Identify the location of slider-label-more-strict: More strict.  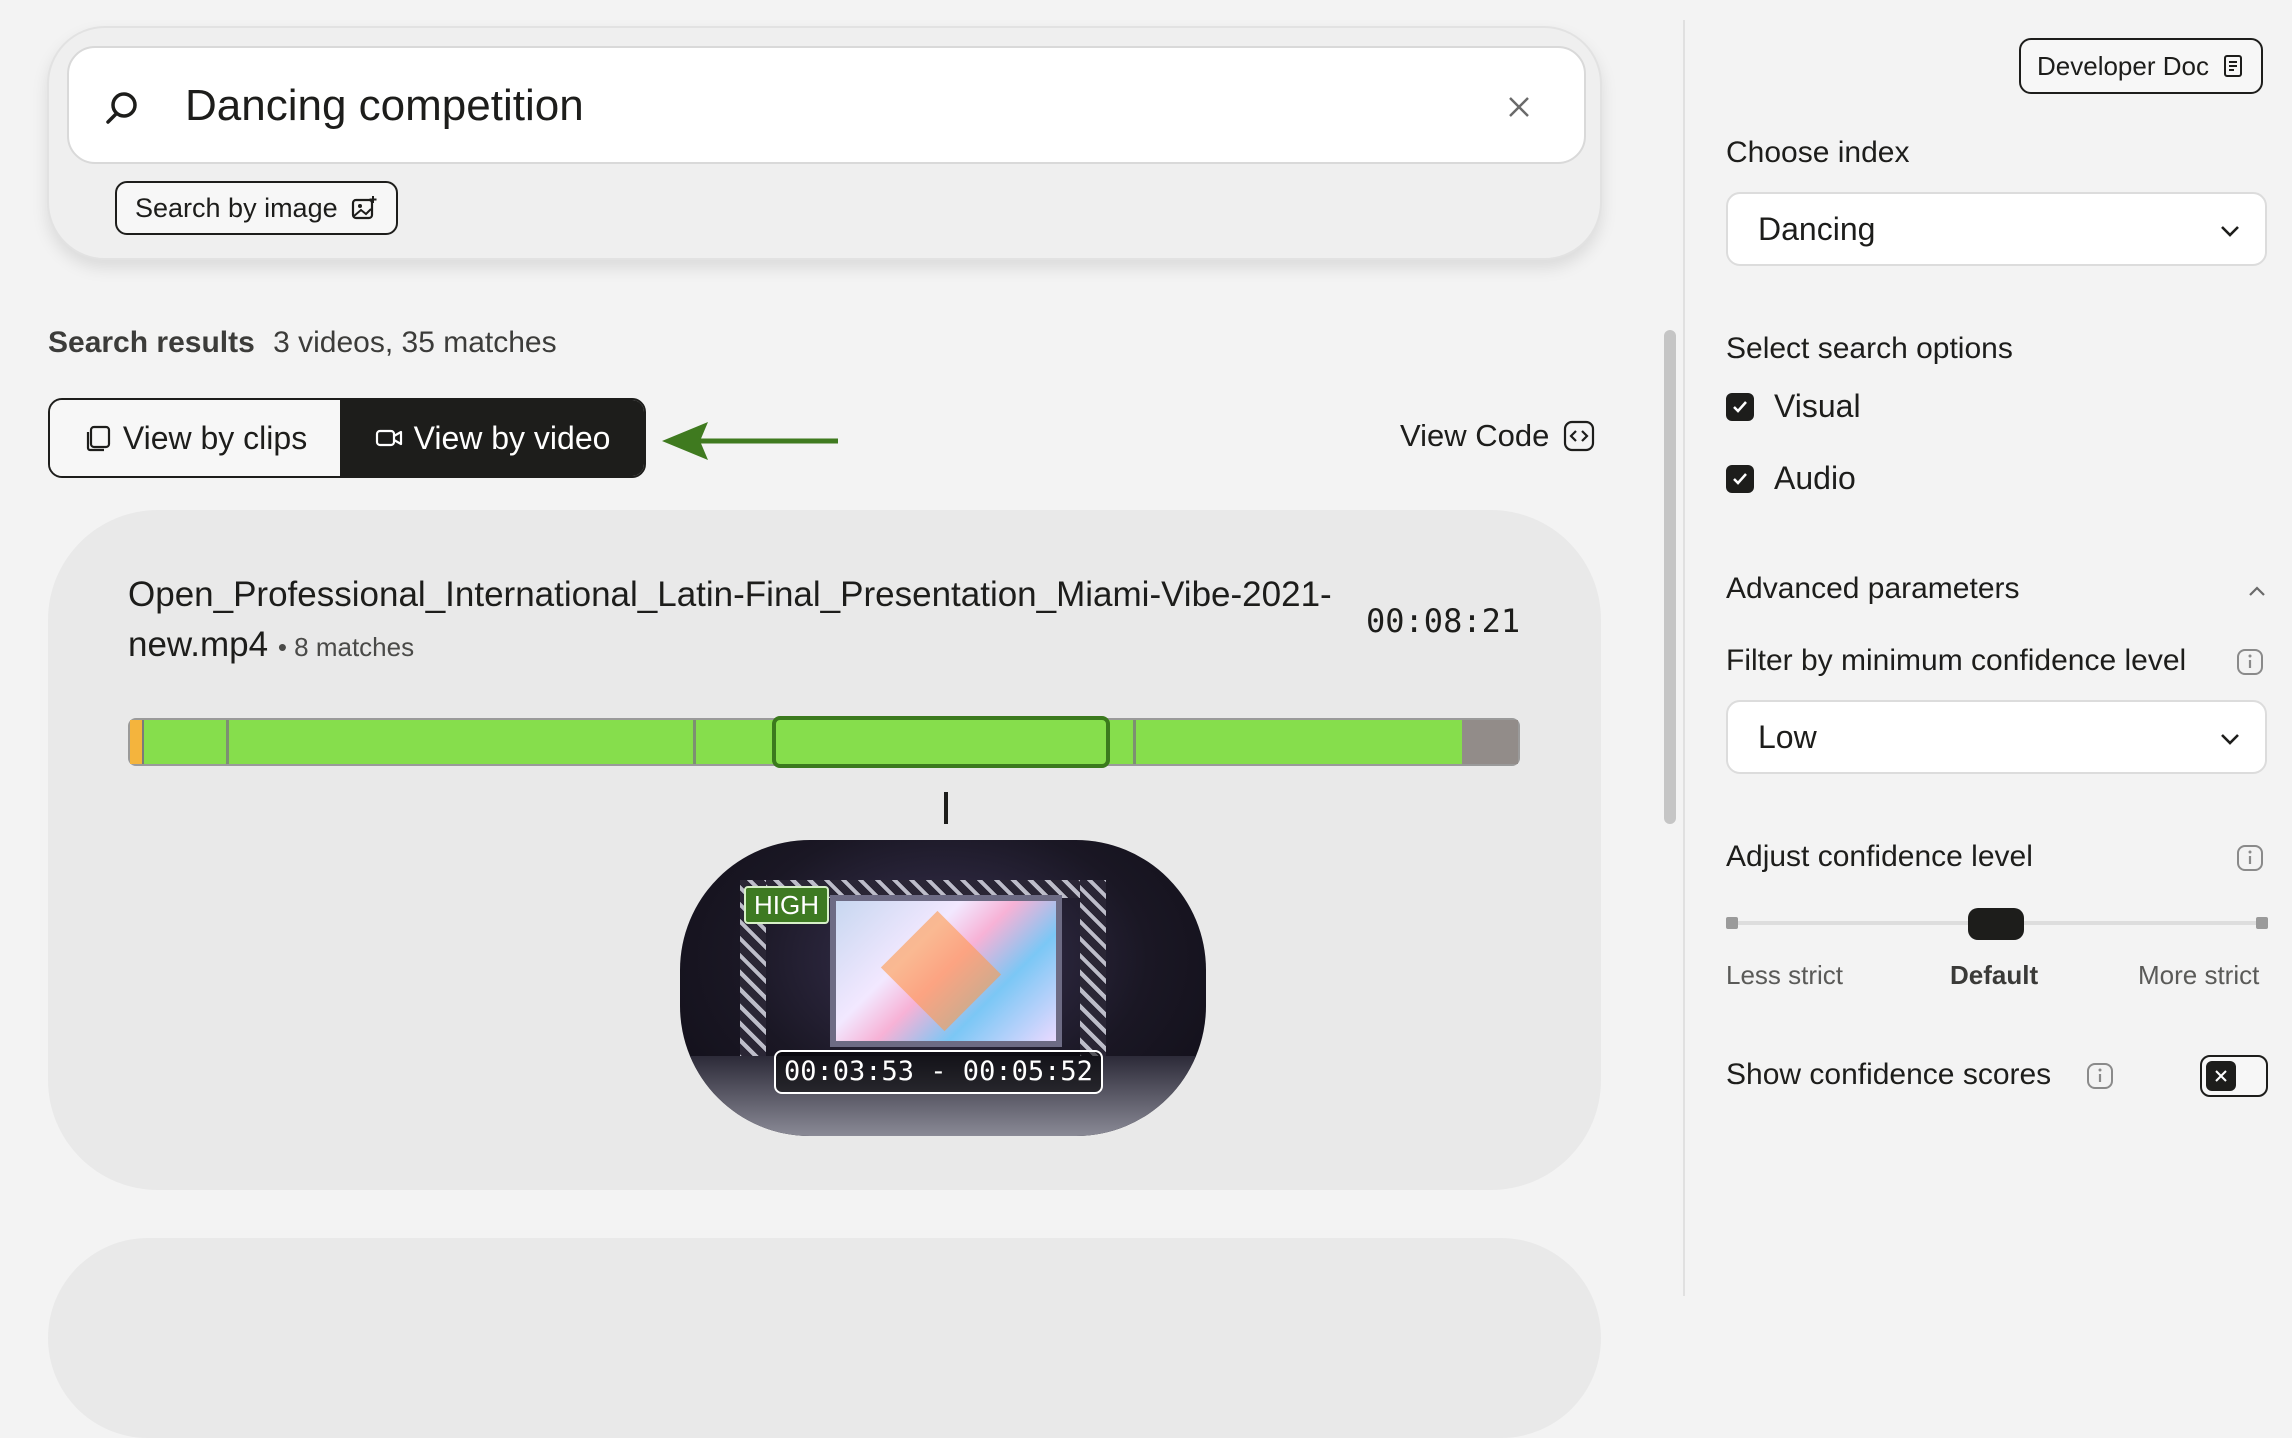
(2199, 975).